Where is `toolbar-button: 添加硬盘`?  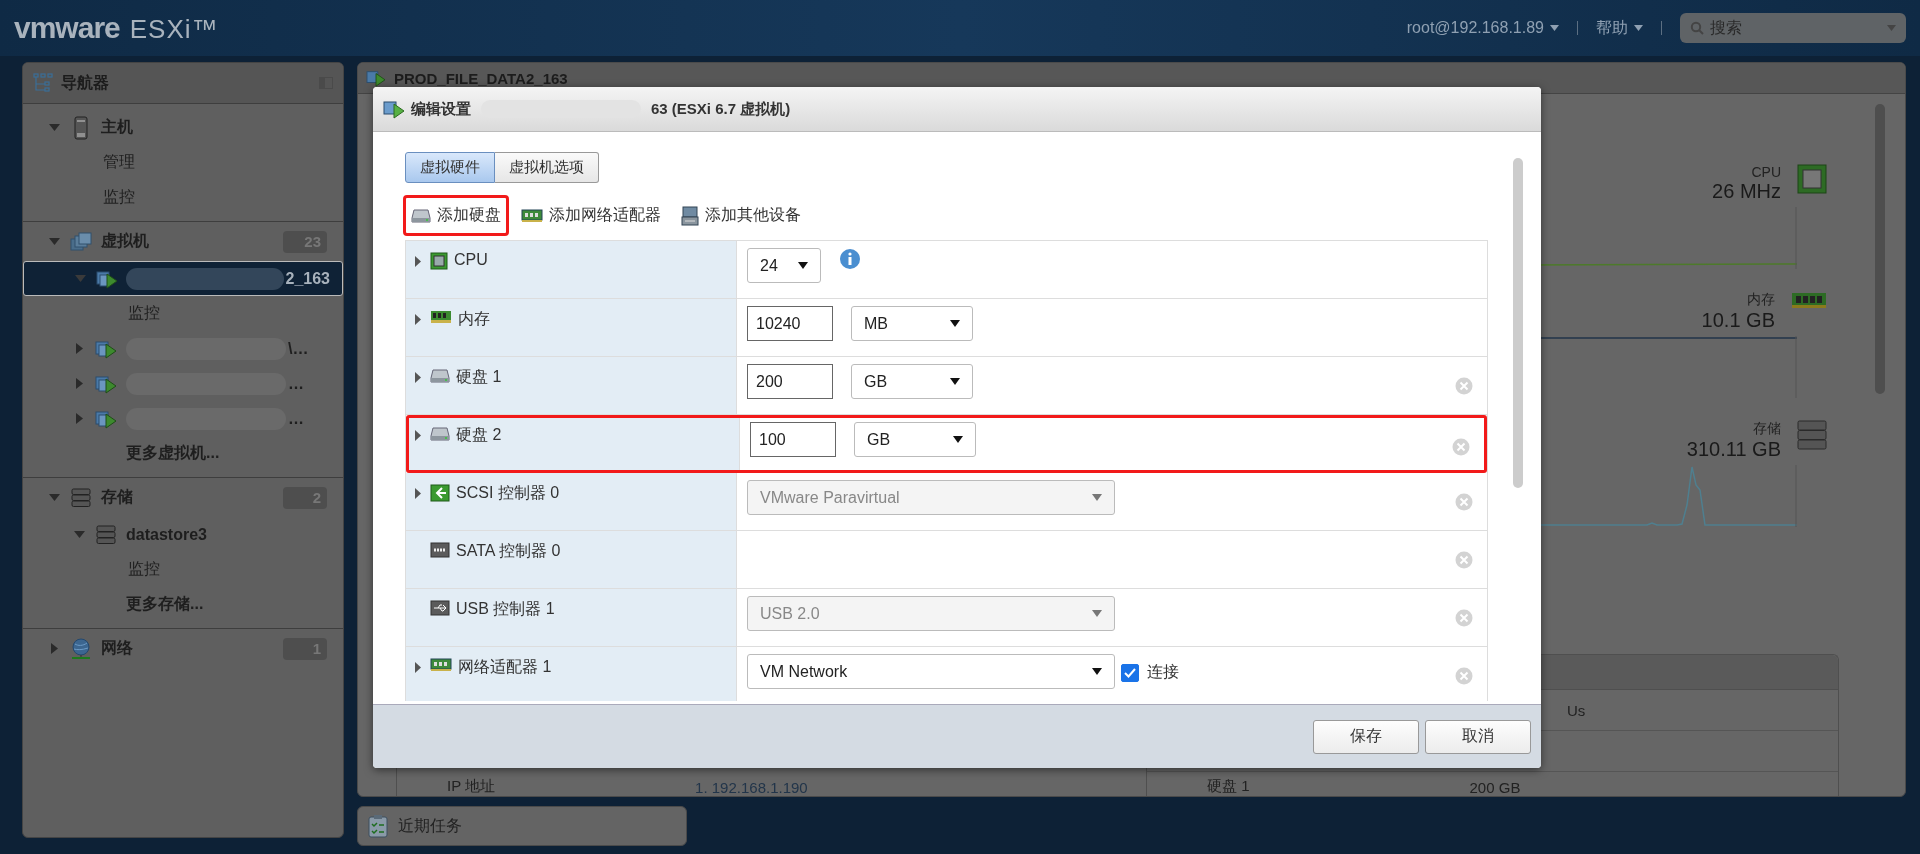
toolbar-button: 添加硬盘 is located at coordinates (456, 215).